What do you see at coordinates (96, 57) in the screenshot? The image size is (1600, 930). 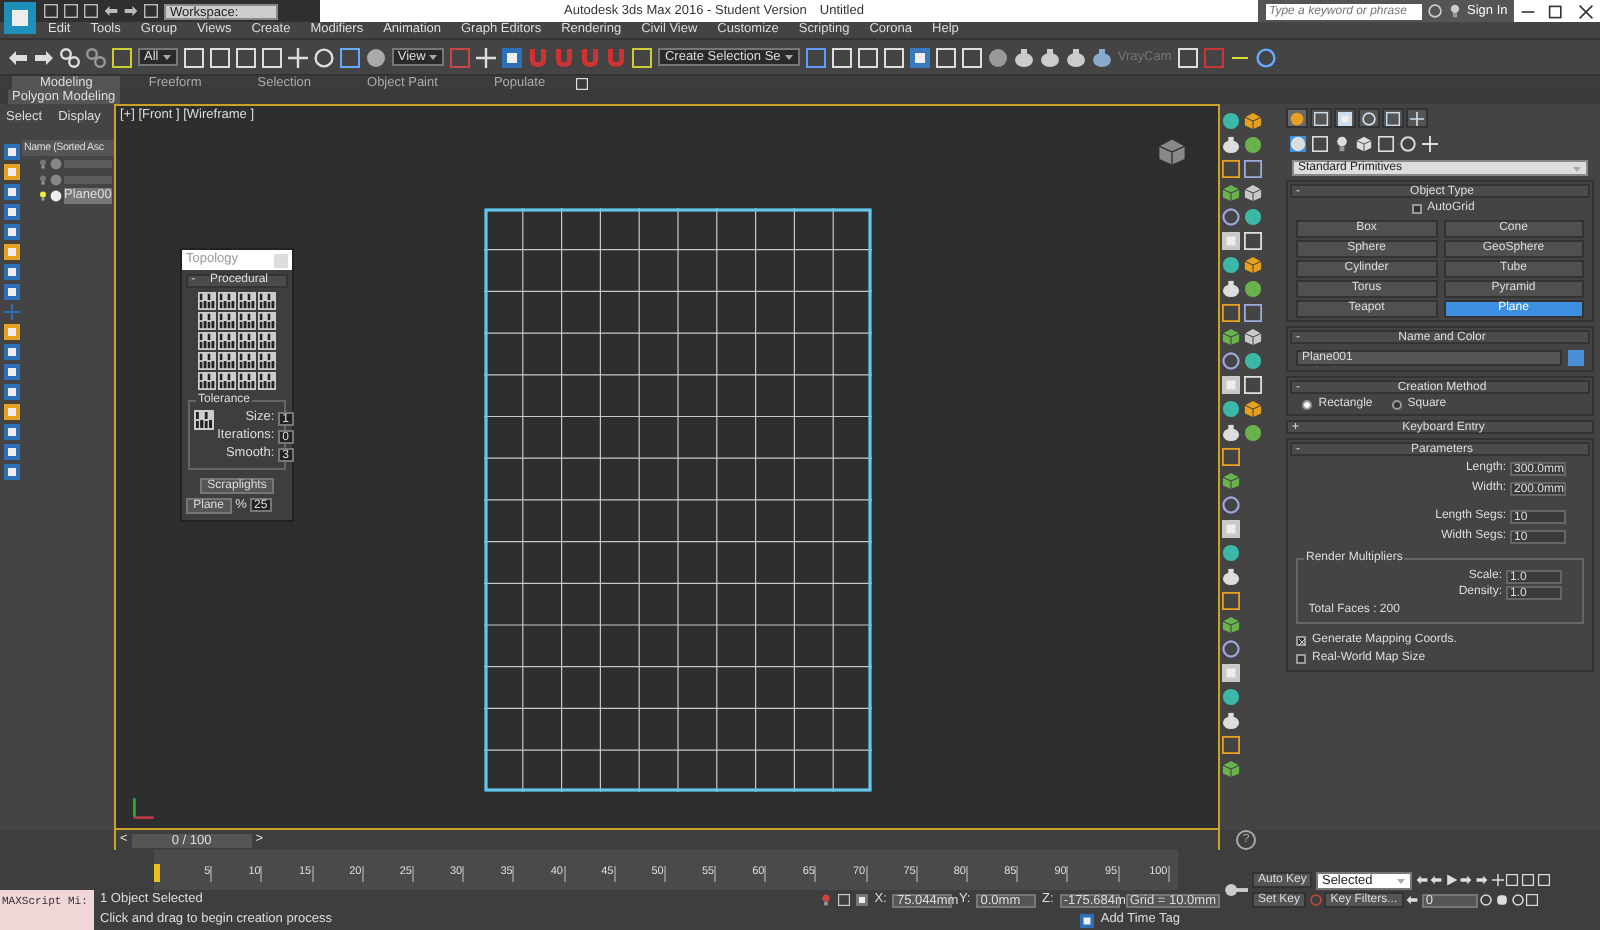 I see `unlink-icon` at bounding box center [96, 57].